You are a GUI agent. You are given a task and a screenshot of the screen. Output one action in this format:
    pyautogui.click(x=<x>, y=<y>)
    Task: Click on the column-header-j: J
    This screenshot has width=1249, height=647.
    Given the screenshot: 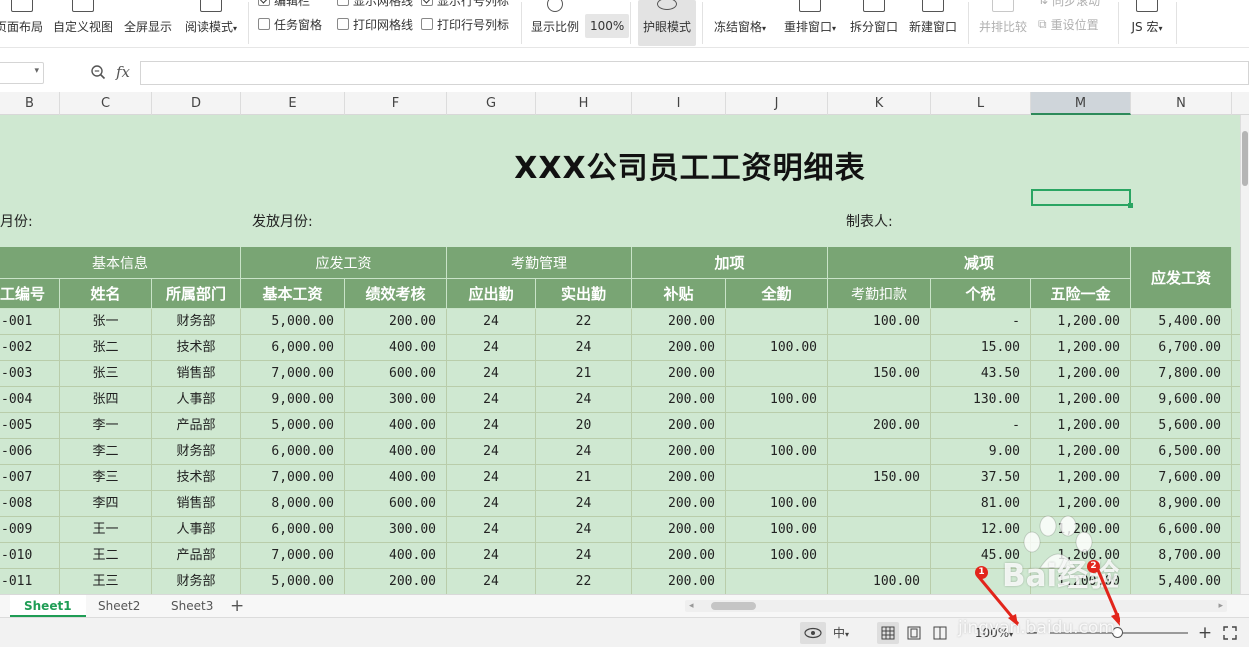 What is the action you would take?
    pyautogui.click(x=777, y=103)
    